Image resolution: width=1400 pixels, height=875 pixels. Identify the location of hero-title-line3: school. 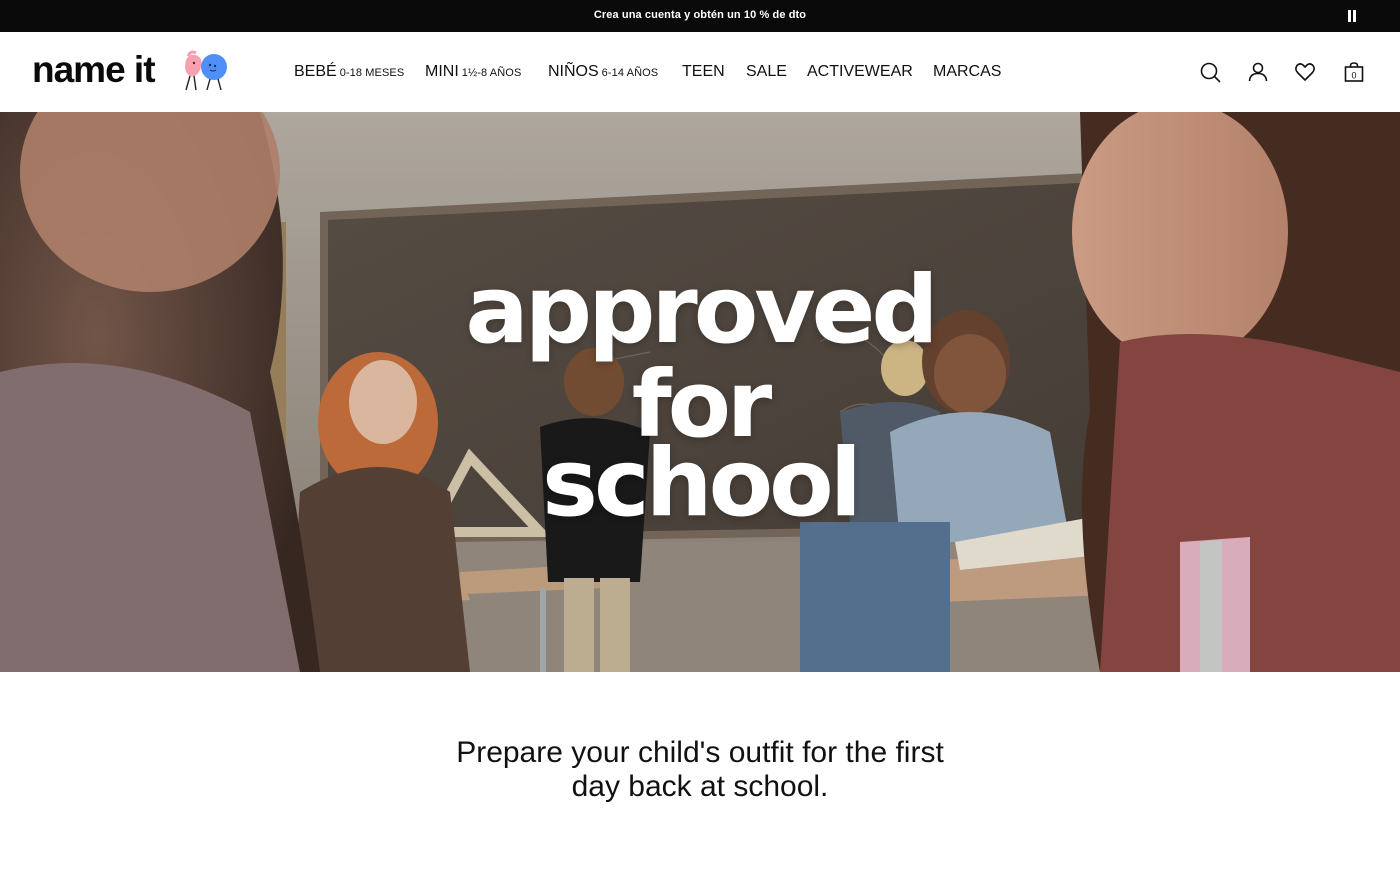
(702, 483).